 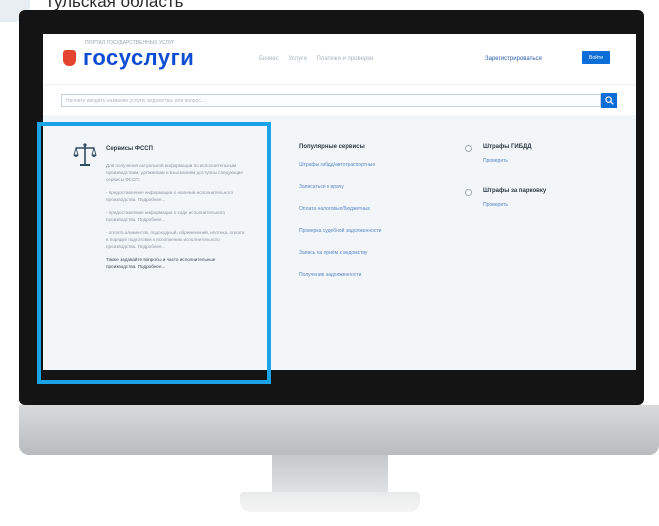 I want to click on search-button, so click(x=609, y=100).